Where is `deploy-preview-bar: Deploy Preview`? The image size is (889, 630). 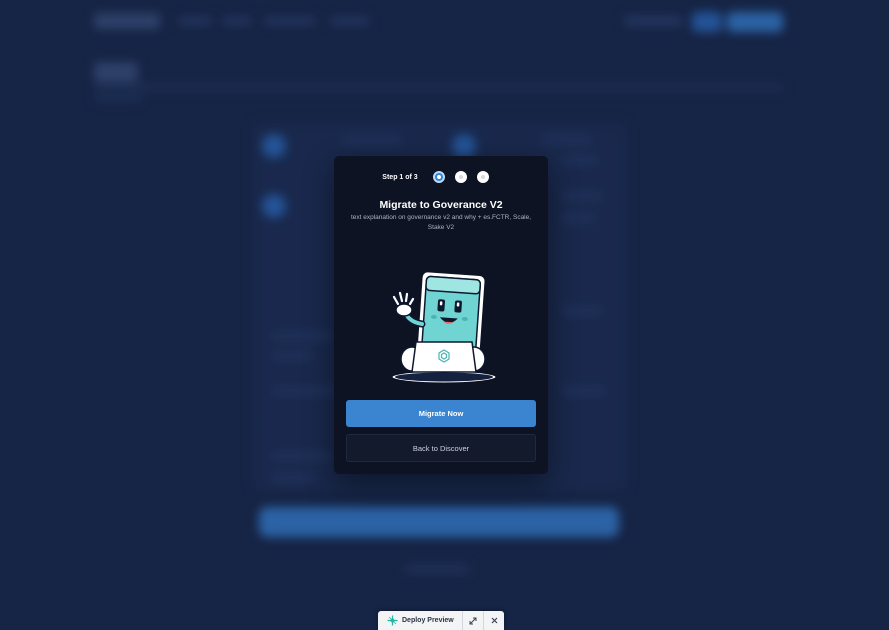 deploy-preview-bar: Deploy Preview is located at coordinates (441, 620).